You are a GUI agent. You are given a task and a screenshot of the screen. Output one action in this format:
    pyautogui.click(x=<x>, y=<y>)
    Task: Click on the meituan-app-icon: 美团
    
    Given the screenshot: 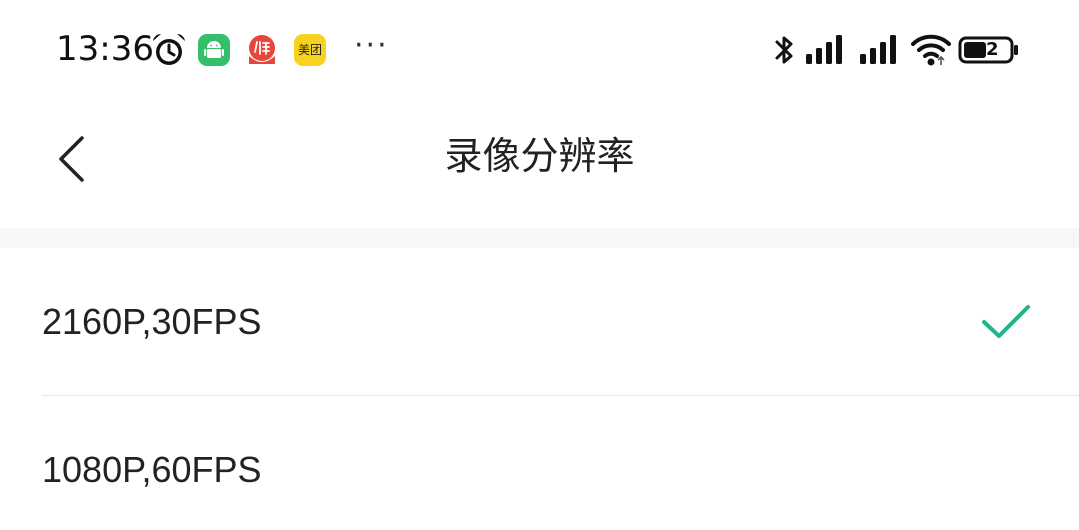 What is the action you would take?
    pyautogui.click(x=310, y=50)
    